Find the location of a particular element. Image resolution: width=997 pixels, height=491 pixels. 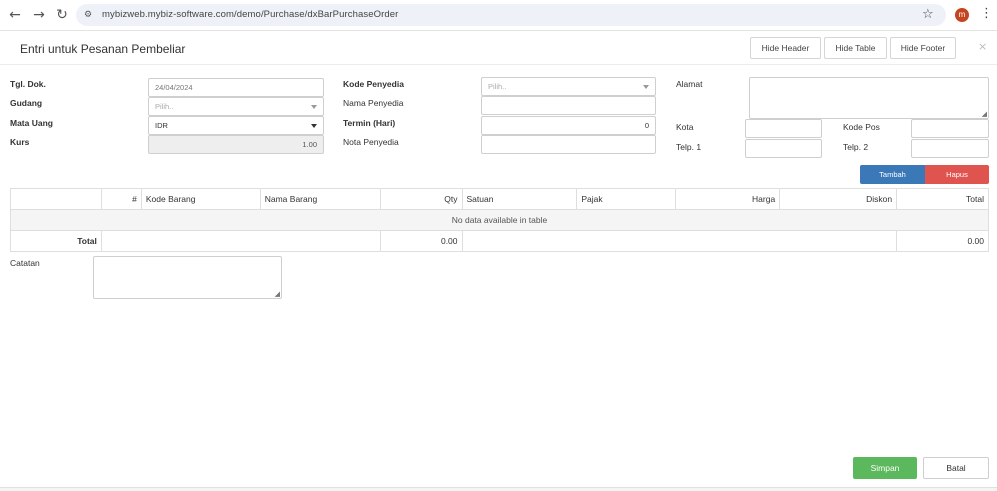

kode-penyedia-label: Kode Penyedia is located at coordinates (373, 84).